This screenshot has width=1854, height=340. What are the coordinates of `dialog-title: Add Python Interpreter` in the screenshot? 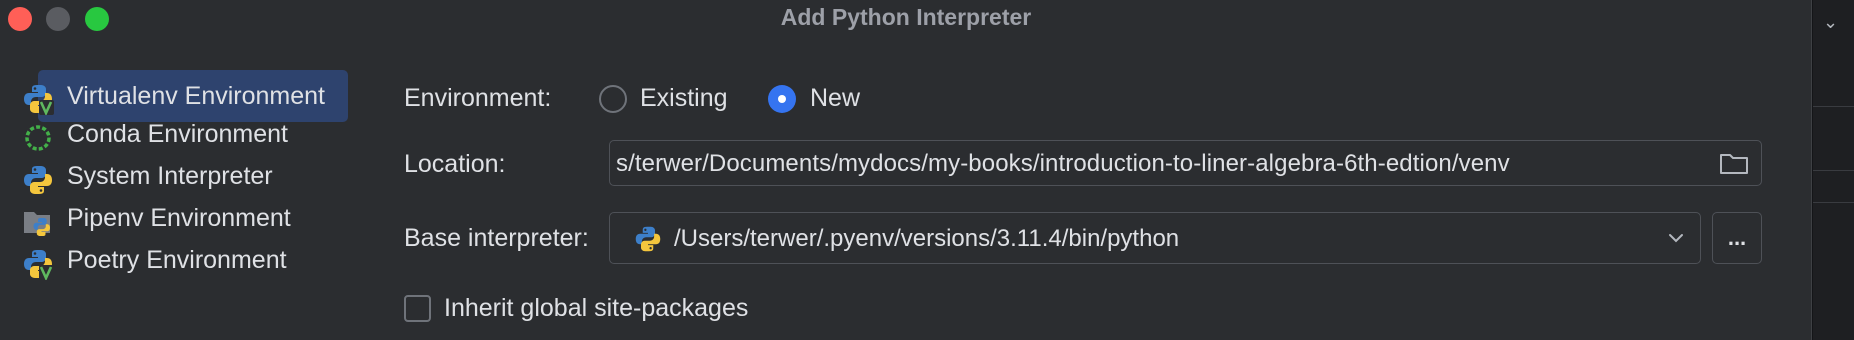 It's located at (906, 17).